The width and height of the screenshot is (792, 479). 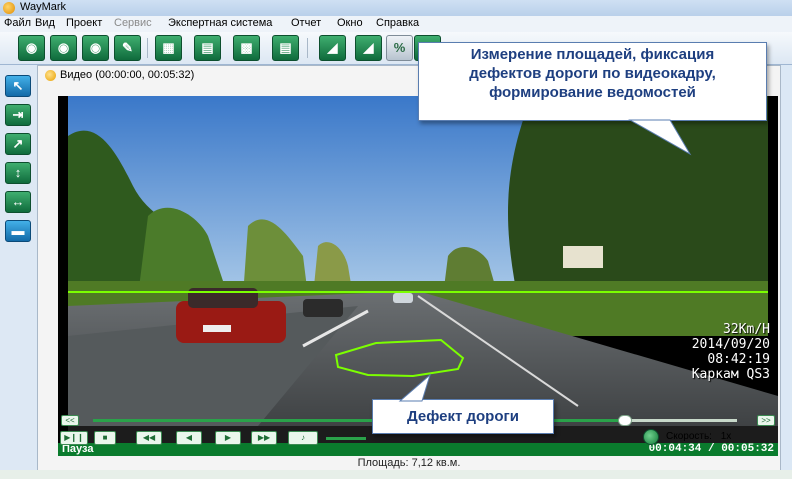 What do you see at coordinates (133, 23) in the screenshot?
I see `menu-service: Сервис` at bounding box center [133, 23].